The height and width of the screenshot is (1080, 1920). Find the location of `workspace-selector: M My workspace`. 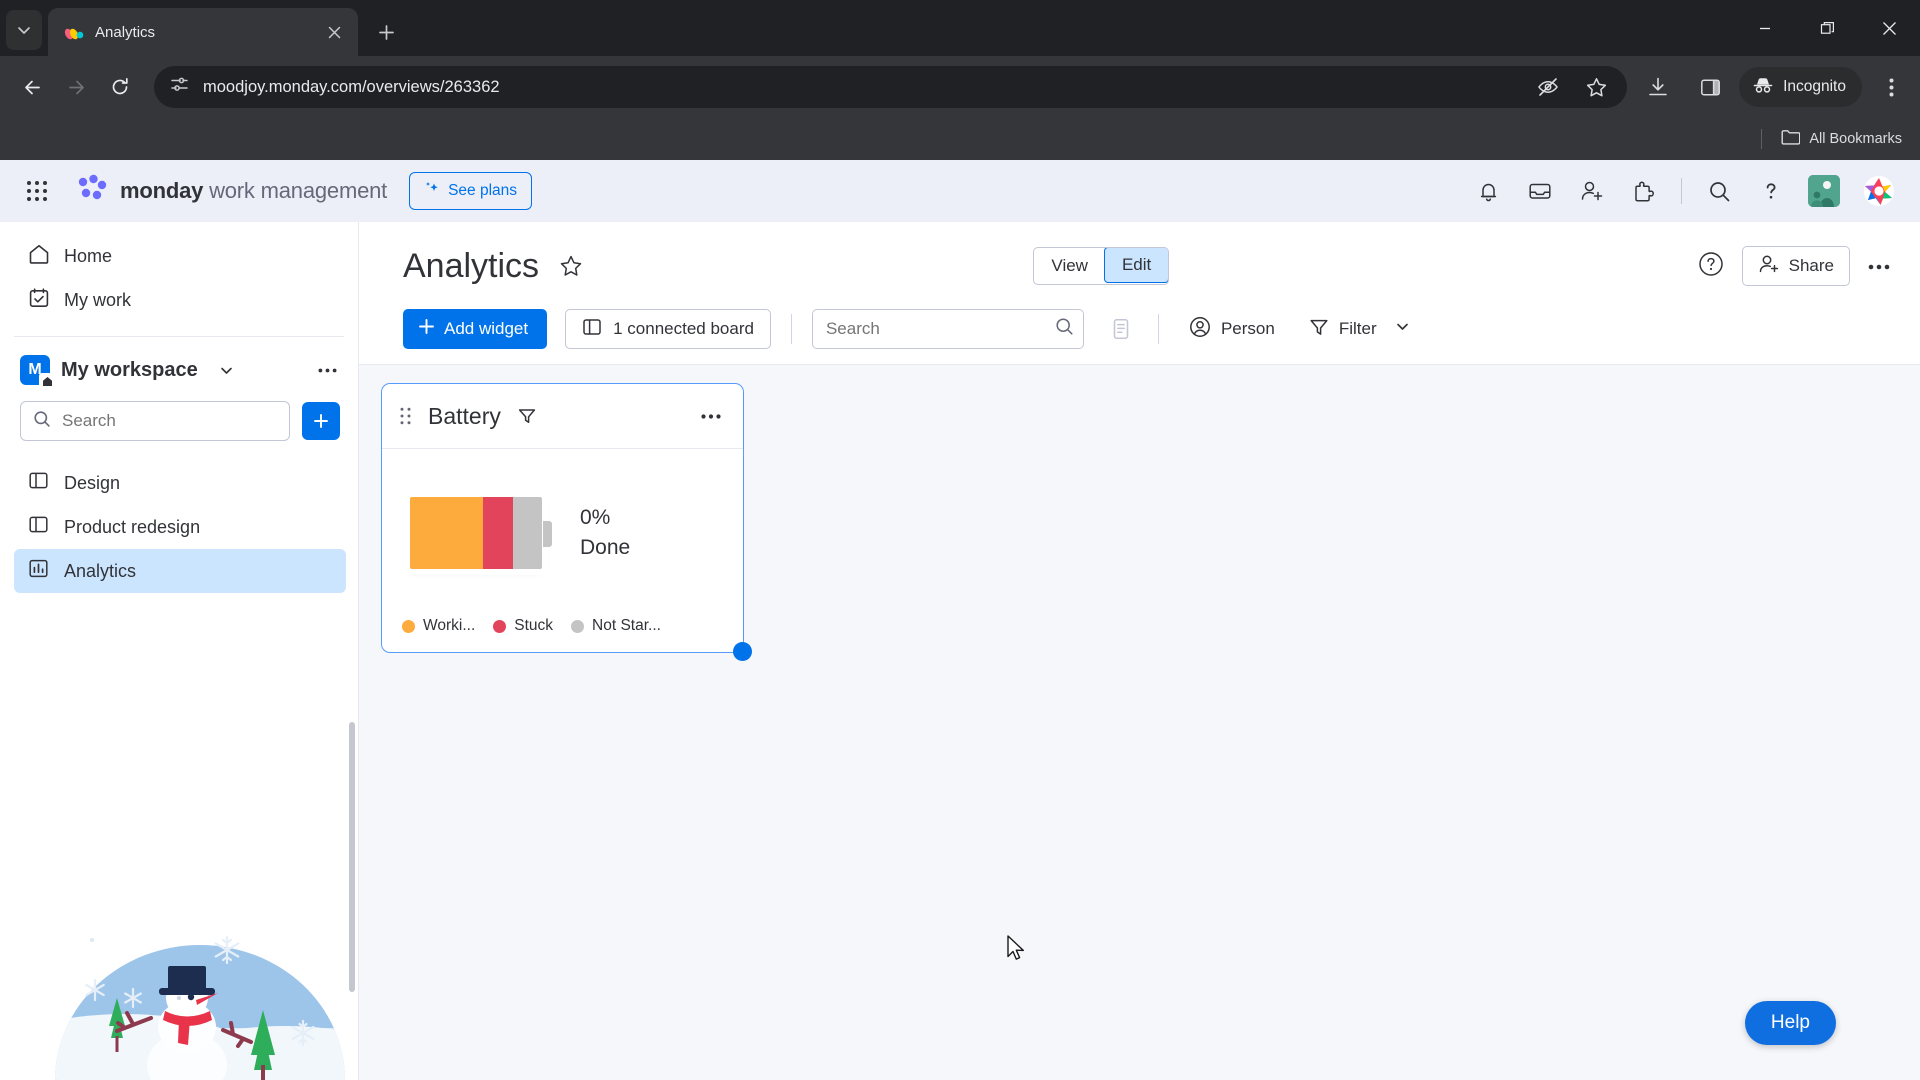

workspace-selector: M My workspace is located at coordinates (179, 363).